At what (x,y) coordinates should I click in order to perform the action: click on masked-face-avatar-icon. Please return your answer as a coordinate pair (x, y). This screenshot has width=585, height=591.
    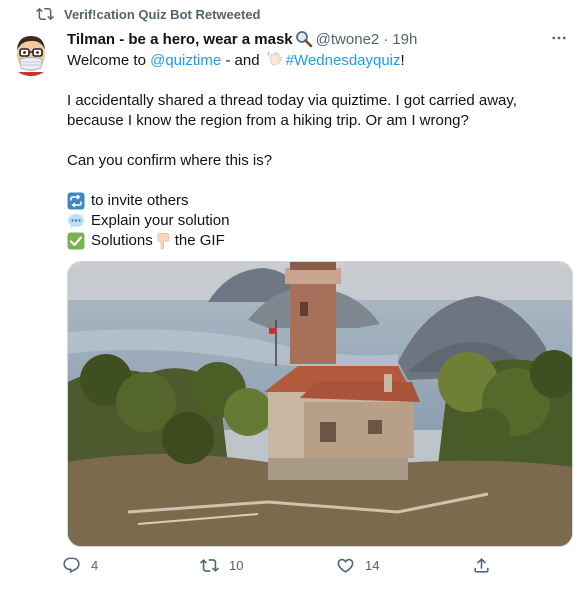
    Looking at the image, I should click on (31, 53).